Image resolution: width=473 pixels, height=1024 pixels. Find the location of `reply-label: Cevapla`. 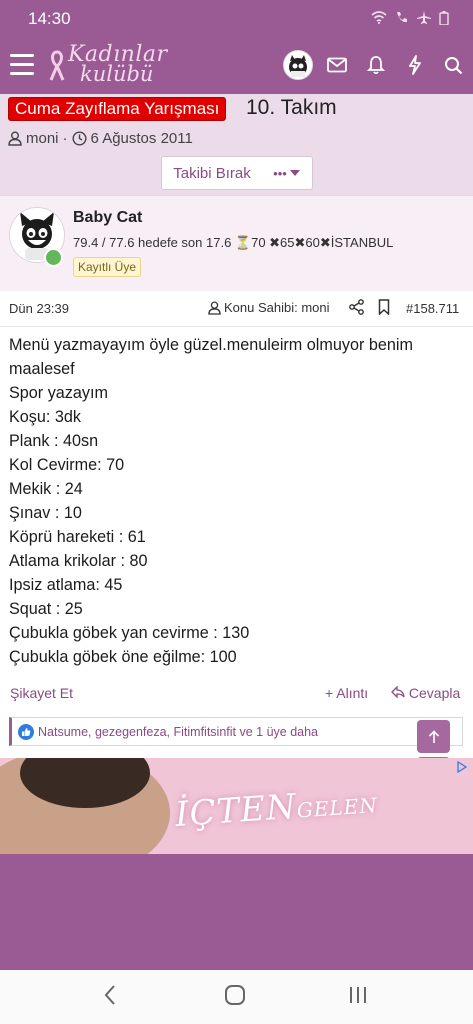

reply-label: Cevapla is located at coordinates (434, 693).